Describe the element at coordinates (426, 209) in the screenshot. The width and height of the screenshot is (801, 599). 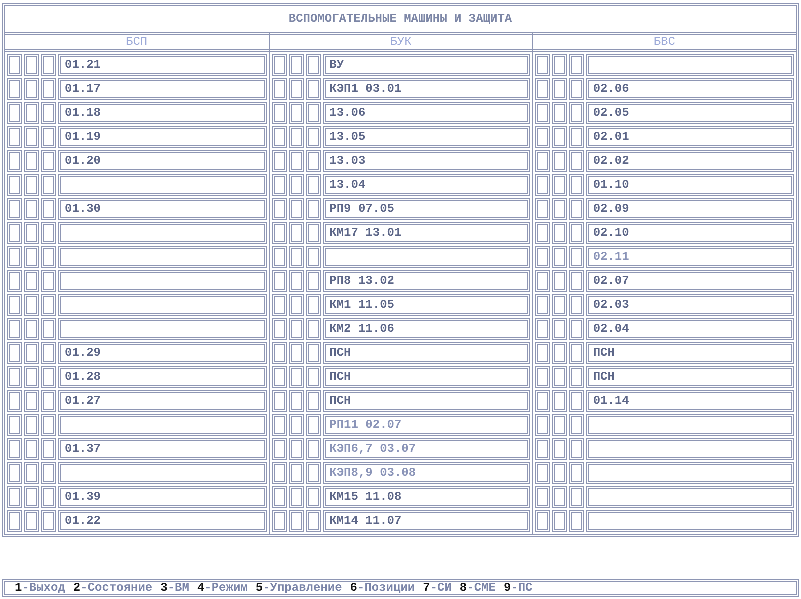
I see `signal-label-cell: РП9 07.05` at that location.